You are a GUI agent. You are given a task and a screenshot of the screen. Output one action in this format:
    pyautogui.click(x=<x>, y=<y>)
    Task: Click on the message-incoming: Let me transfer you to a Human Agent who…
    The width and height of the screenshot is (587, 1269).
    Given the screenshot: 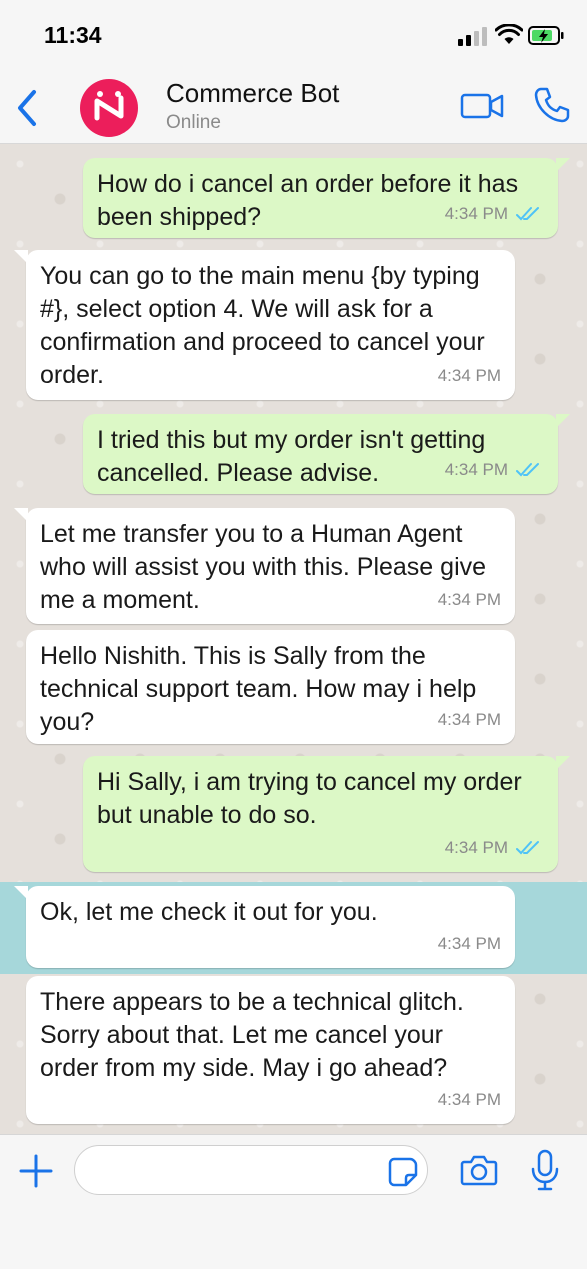 What is the action you would take?
    pyautogui.click(x=264, y=566)
    